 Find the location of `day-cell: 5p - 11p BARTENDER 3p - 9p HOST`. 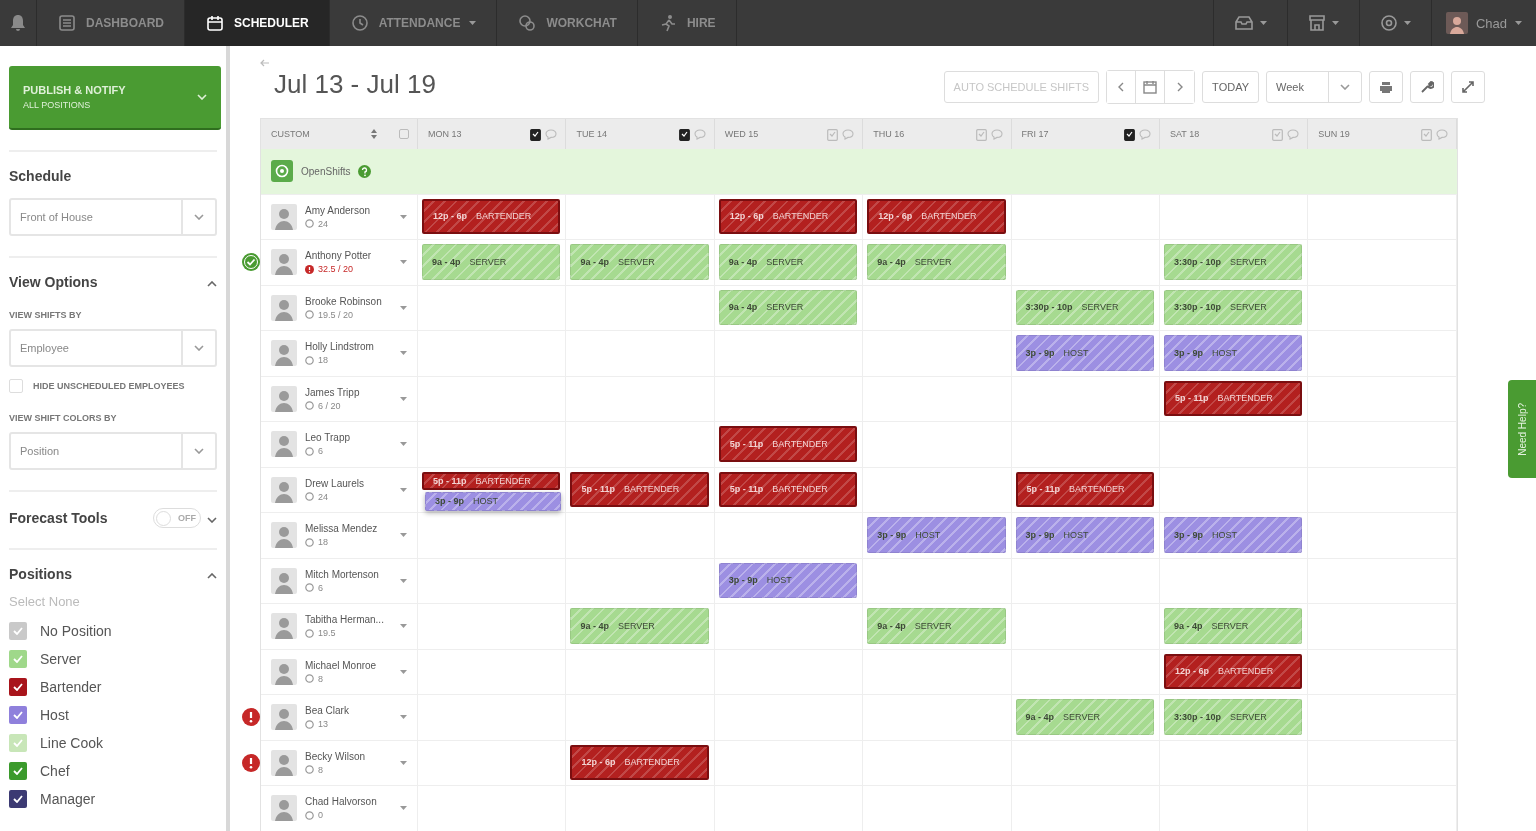

day-cell: 5p - 11p BARTENDER 3p - 9p HOST is located at coordinates (492, 490).